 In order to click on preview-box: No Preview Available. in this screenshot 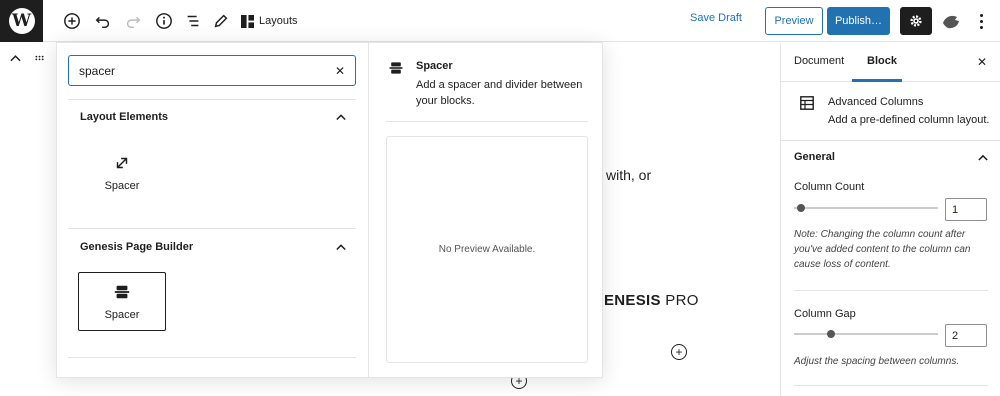, I will do `click(487, 249)`.